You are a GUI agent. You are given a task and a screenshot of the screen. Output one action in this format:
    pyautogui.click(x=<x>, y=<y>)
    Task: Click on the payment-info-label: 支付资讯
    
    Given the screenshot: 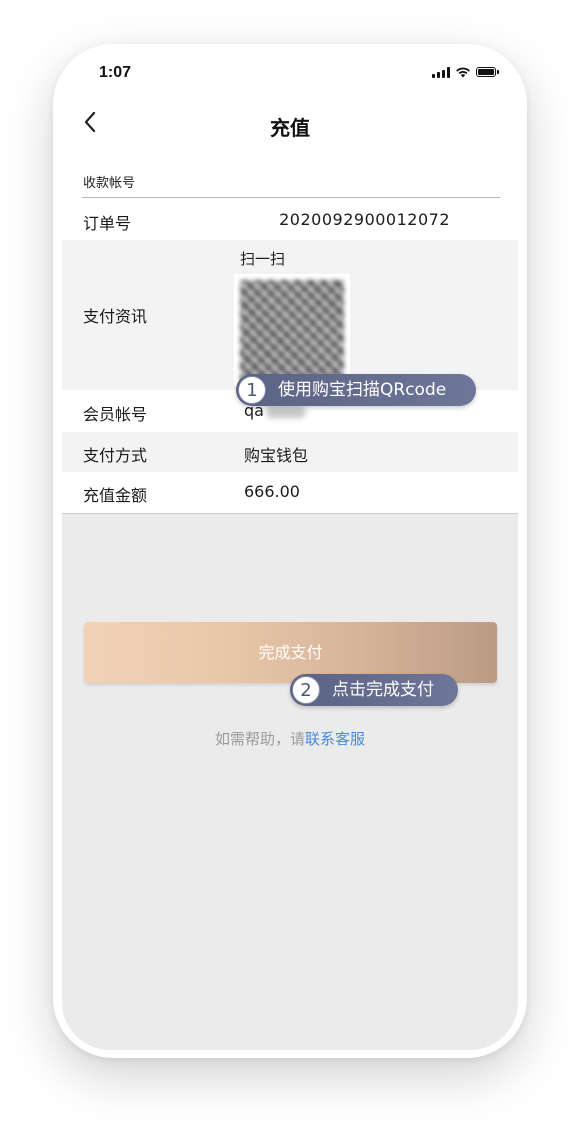 What is the action you would take?
    pyautogui.click(x=115, y=316)
    